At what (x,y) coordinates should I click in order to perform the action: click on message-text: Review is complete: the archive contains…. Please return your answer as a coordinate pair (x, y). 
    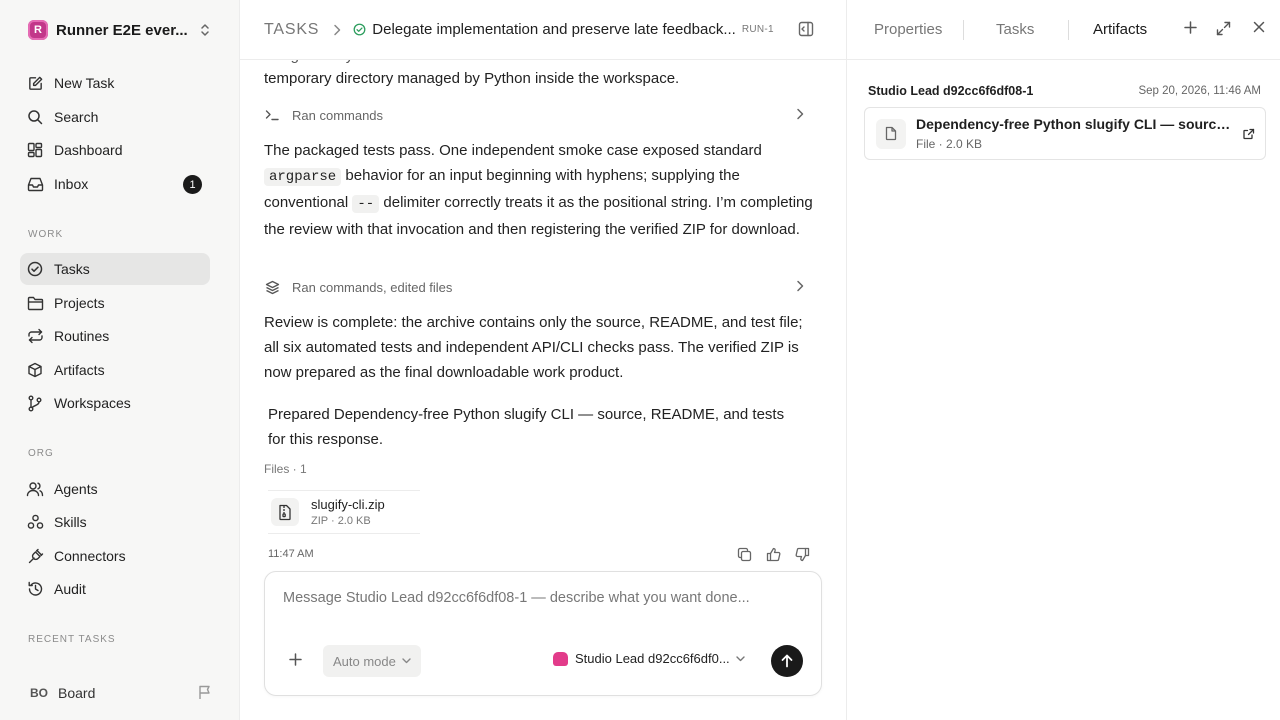
    Looking at the image, I should click on (533, 347).